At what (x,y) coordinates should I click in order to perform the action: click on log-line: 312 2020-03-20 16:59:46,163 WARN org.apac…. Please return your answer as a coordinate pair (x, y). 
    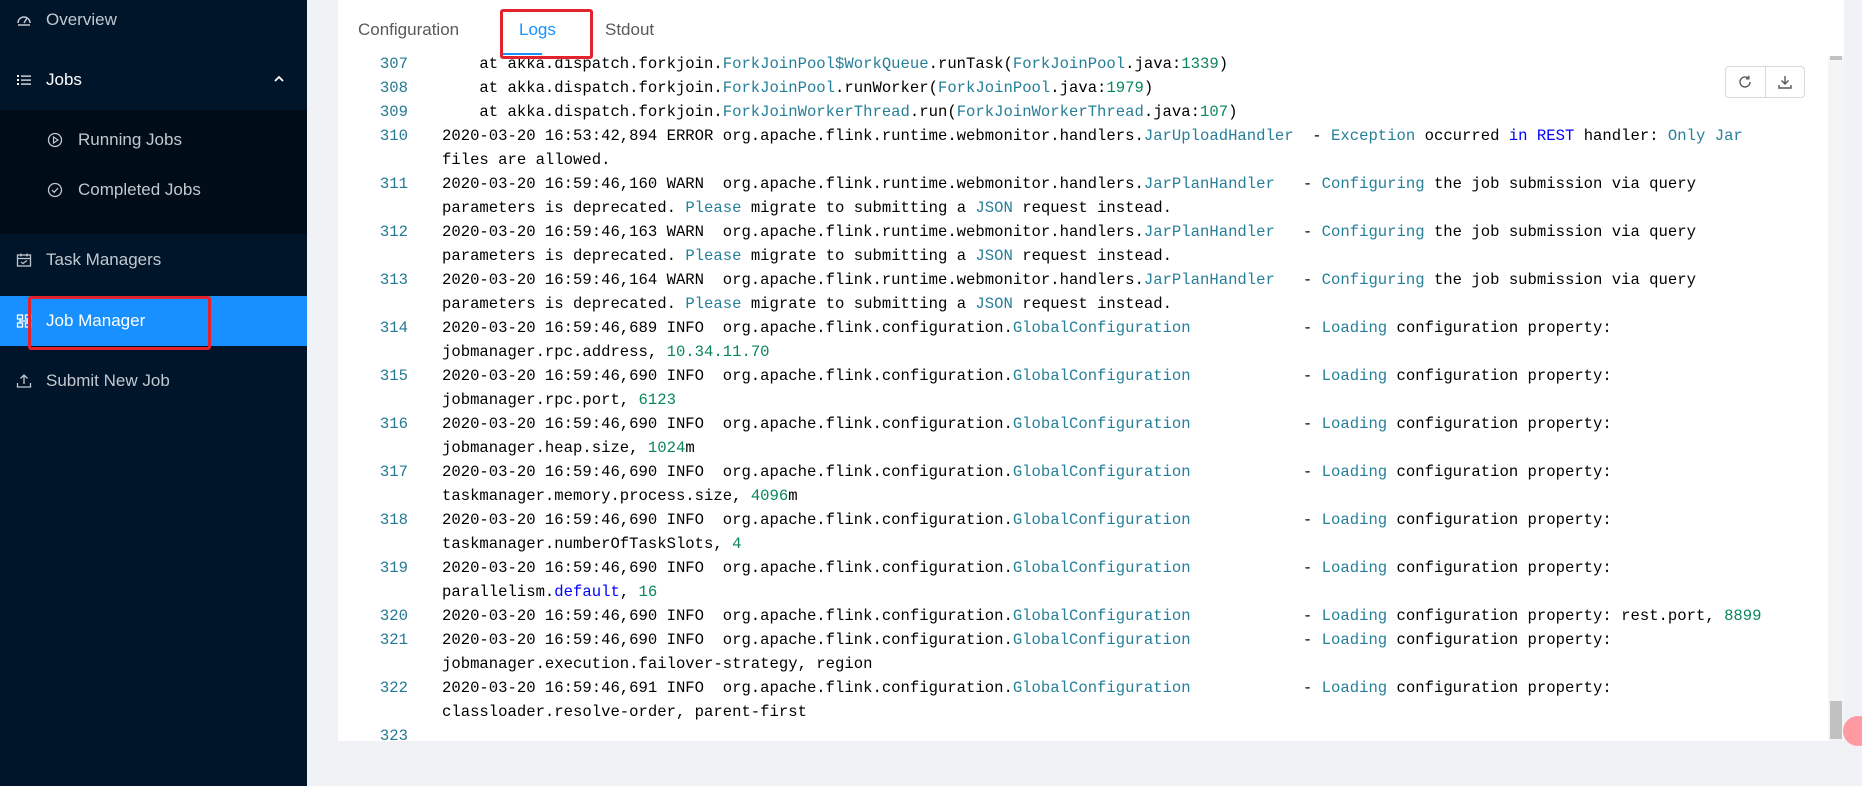
    Looking at the image, I should click on (1083, 232).